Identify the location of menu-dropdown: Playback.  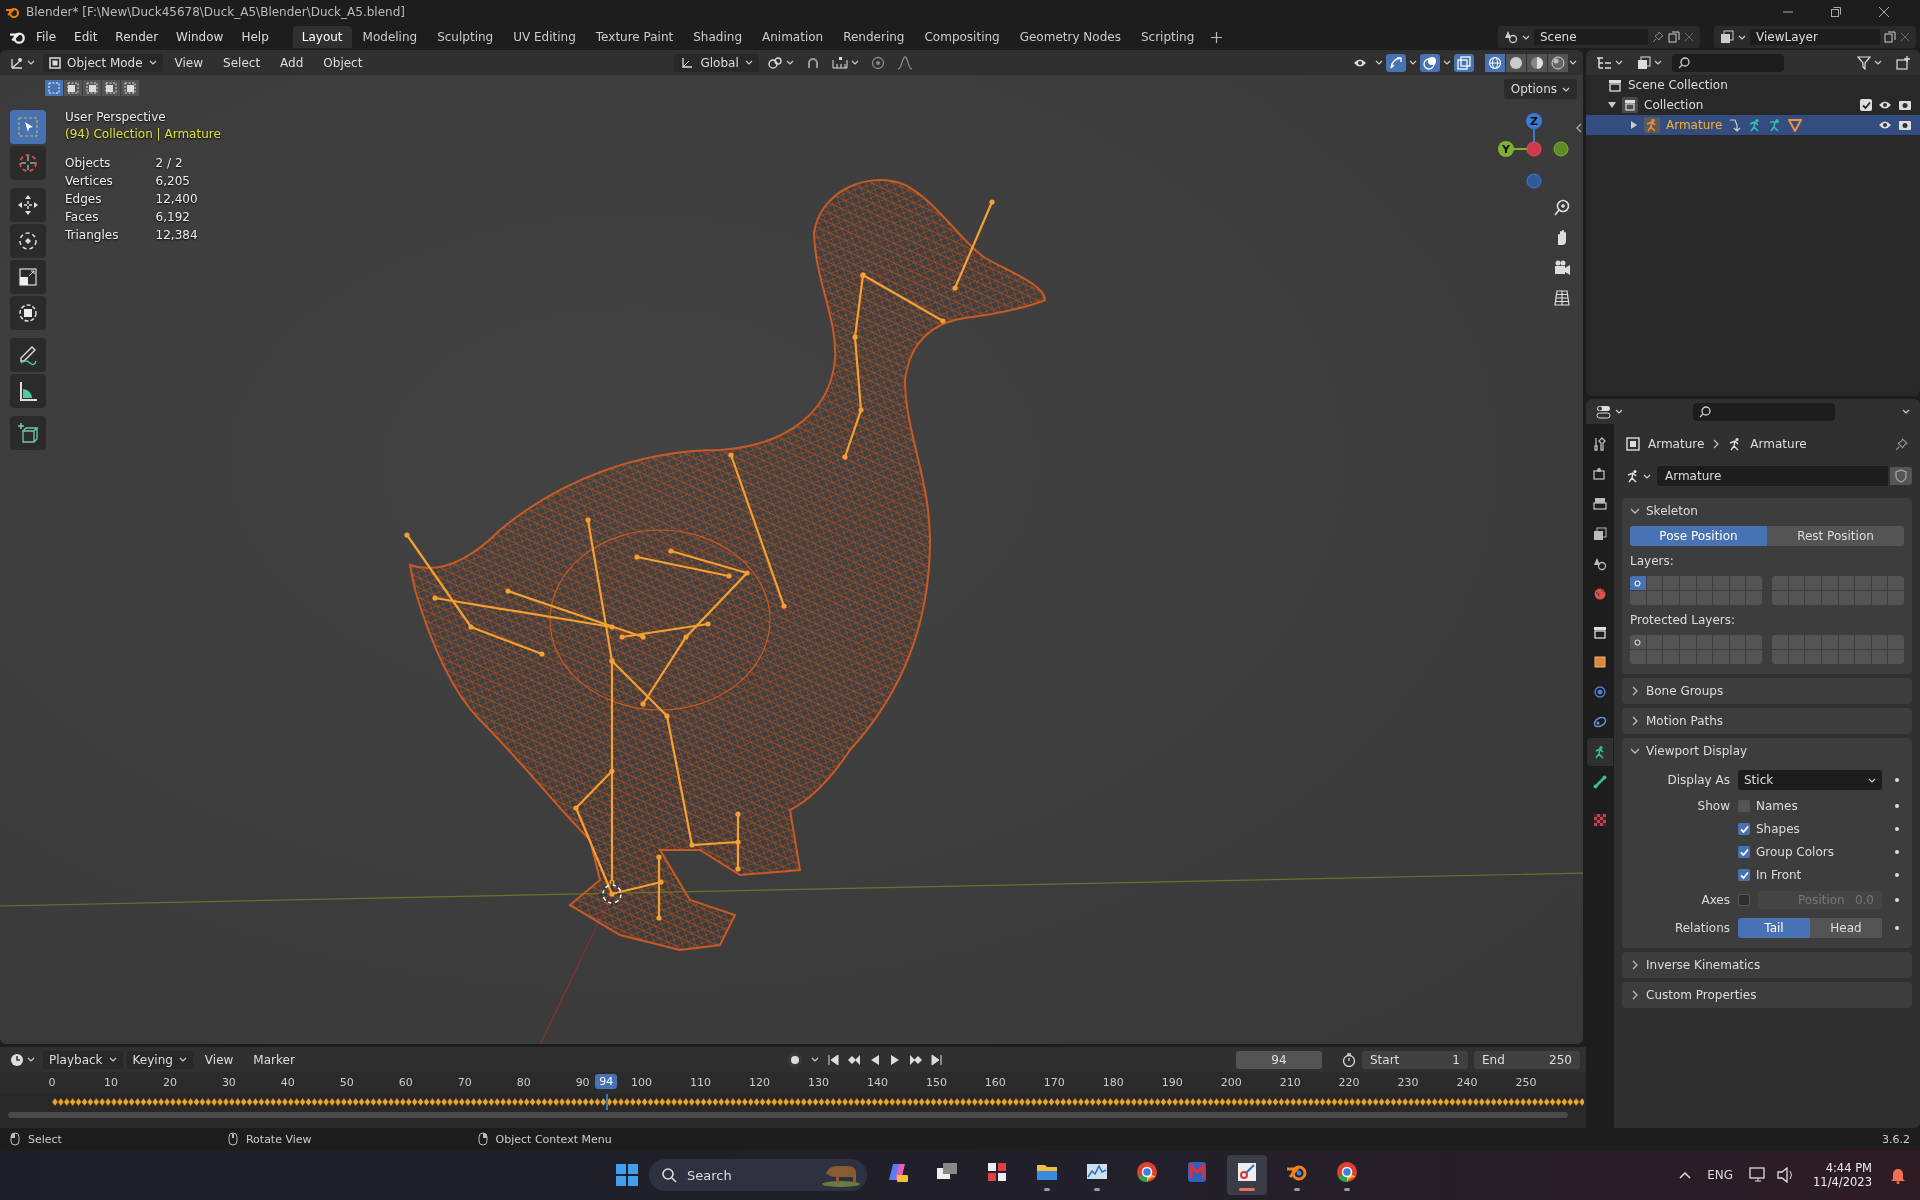
(83, 1059).